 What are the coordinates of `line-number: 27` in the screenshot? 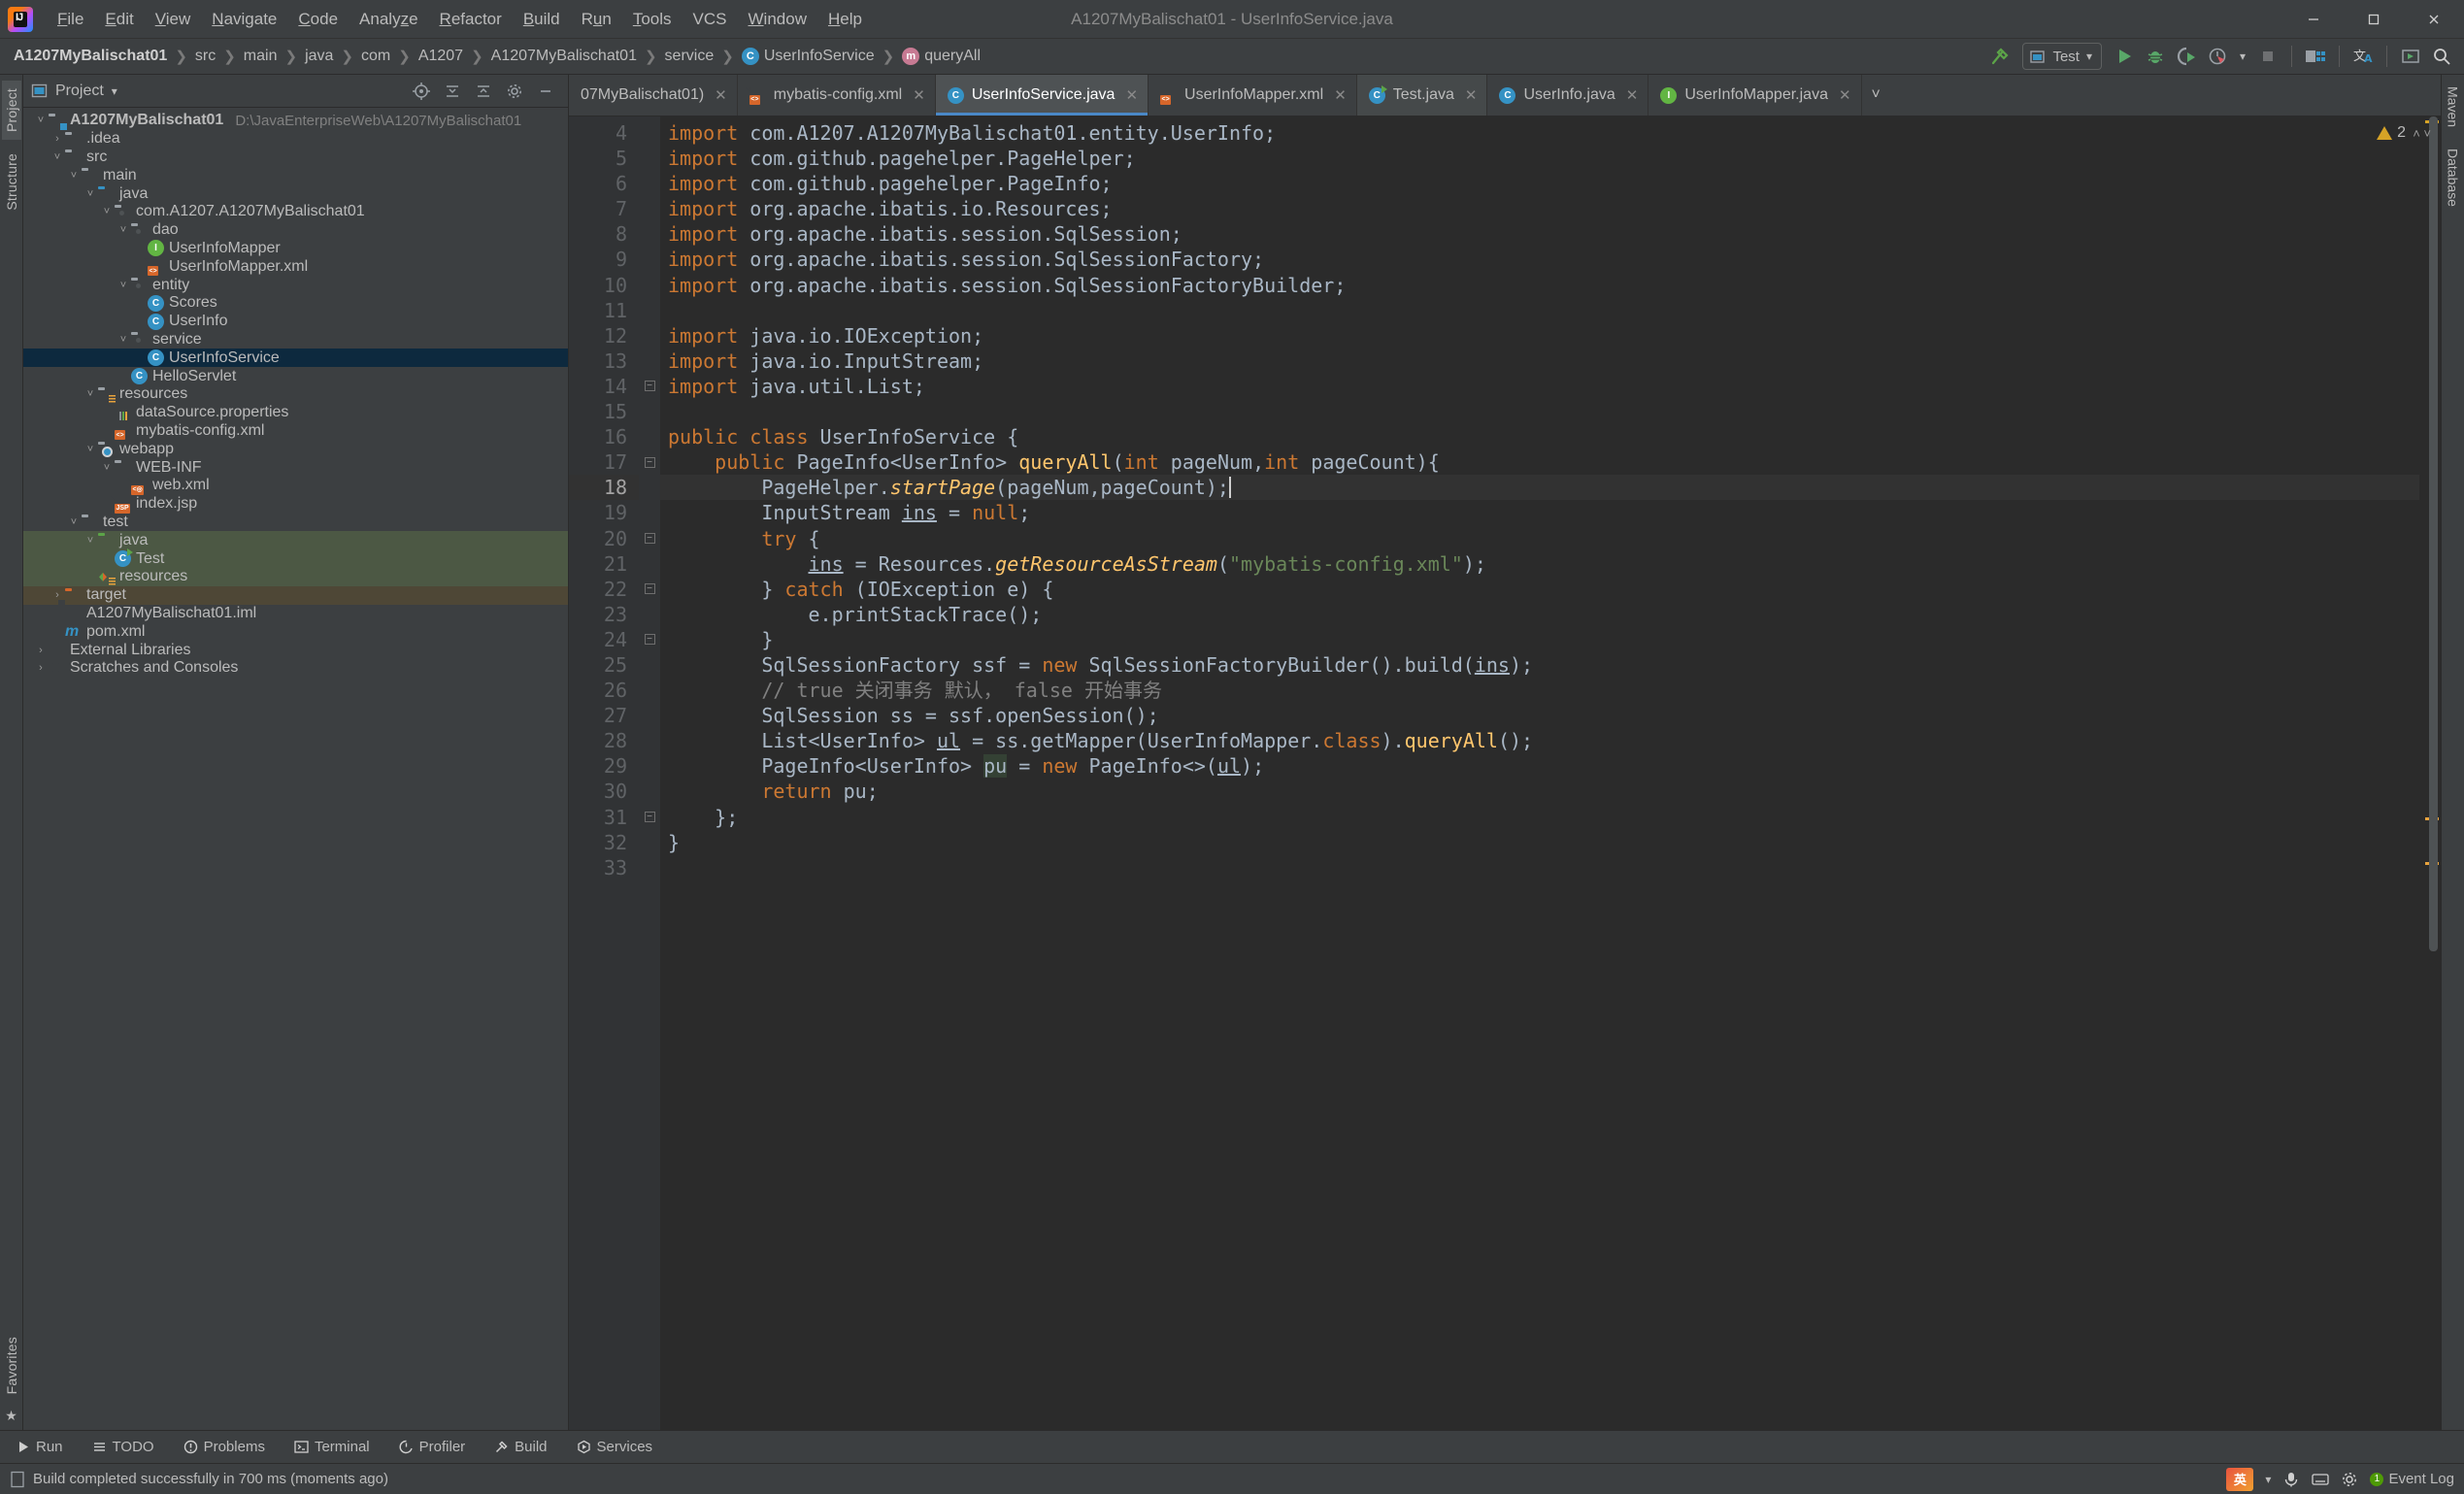 It's located at (604, 715).